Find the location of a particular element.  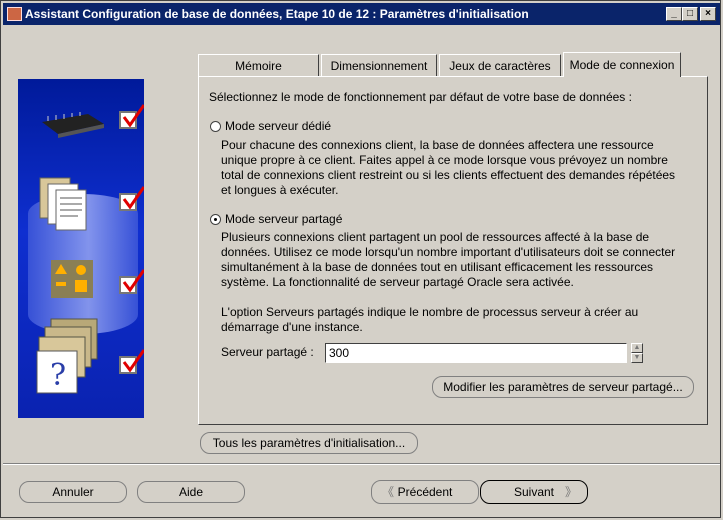

spinner-up-icon: ▲ is located at coordinates (637, 348).